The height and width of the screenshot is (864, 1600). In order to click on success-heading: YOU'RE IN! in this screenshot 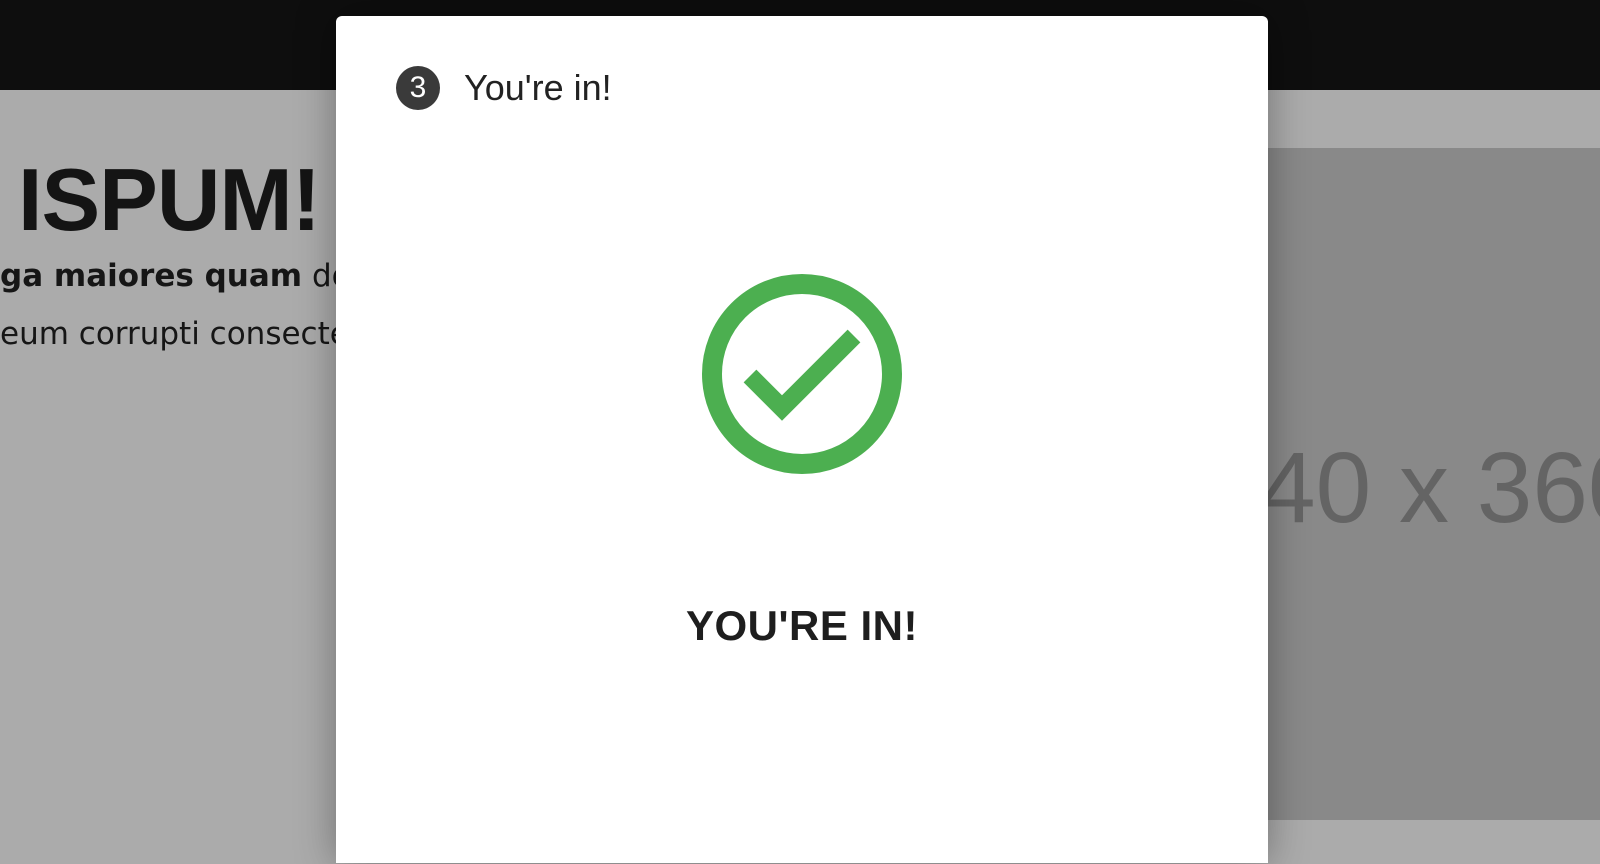, I will do `click(801, 625)`.